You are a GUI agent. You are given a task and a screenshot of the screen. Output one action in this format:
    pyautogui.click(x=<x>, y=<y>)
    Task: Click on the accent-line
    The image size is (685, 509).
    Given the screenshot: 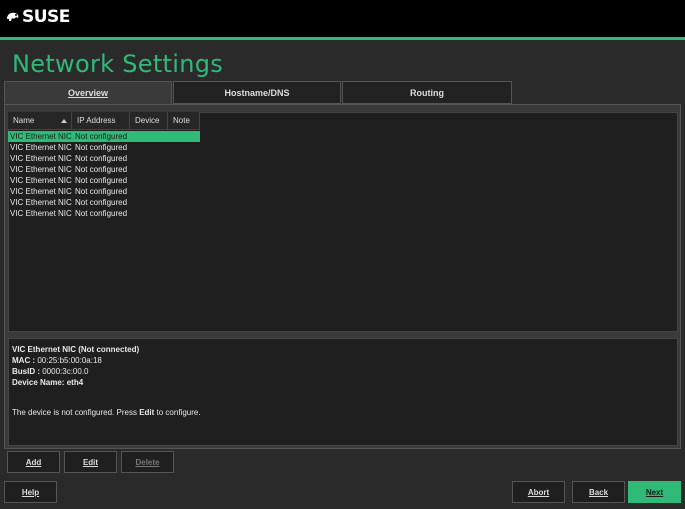 What is the action you would take?
    pyautogui.click(x=342, y=38)
    